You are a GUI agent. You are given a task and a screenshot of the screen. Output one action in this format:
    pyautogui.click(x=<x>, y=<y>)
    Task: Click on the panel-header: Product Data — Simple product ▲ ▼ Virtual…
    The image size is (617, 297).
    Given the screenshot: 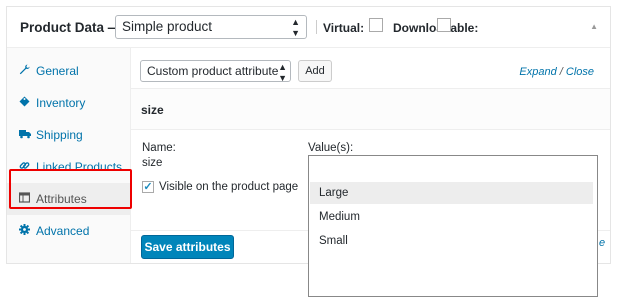 What is the action you would take?
    pyautogui.click(x=308, y=27)
    